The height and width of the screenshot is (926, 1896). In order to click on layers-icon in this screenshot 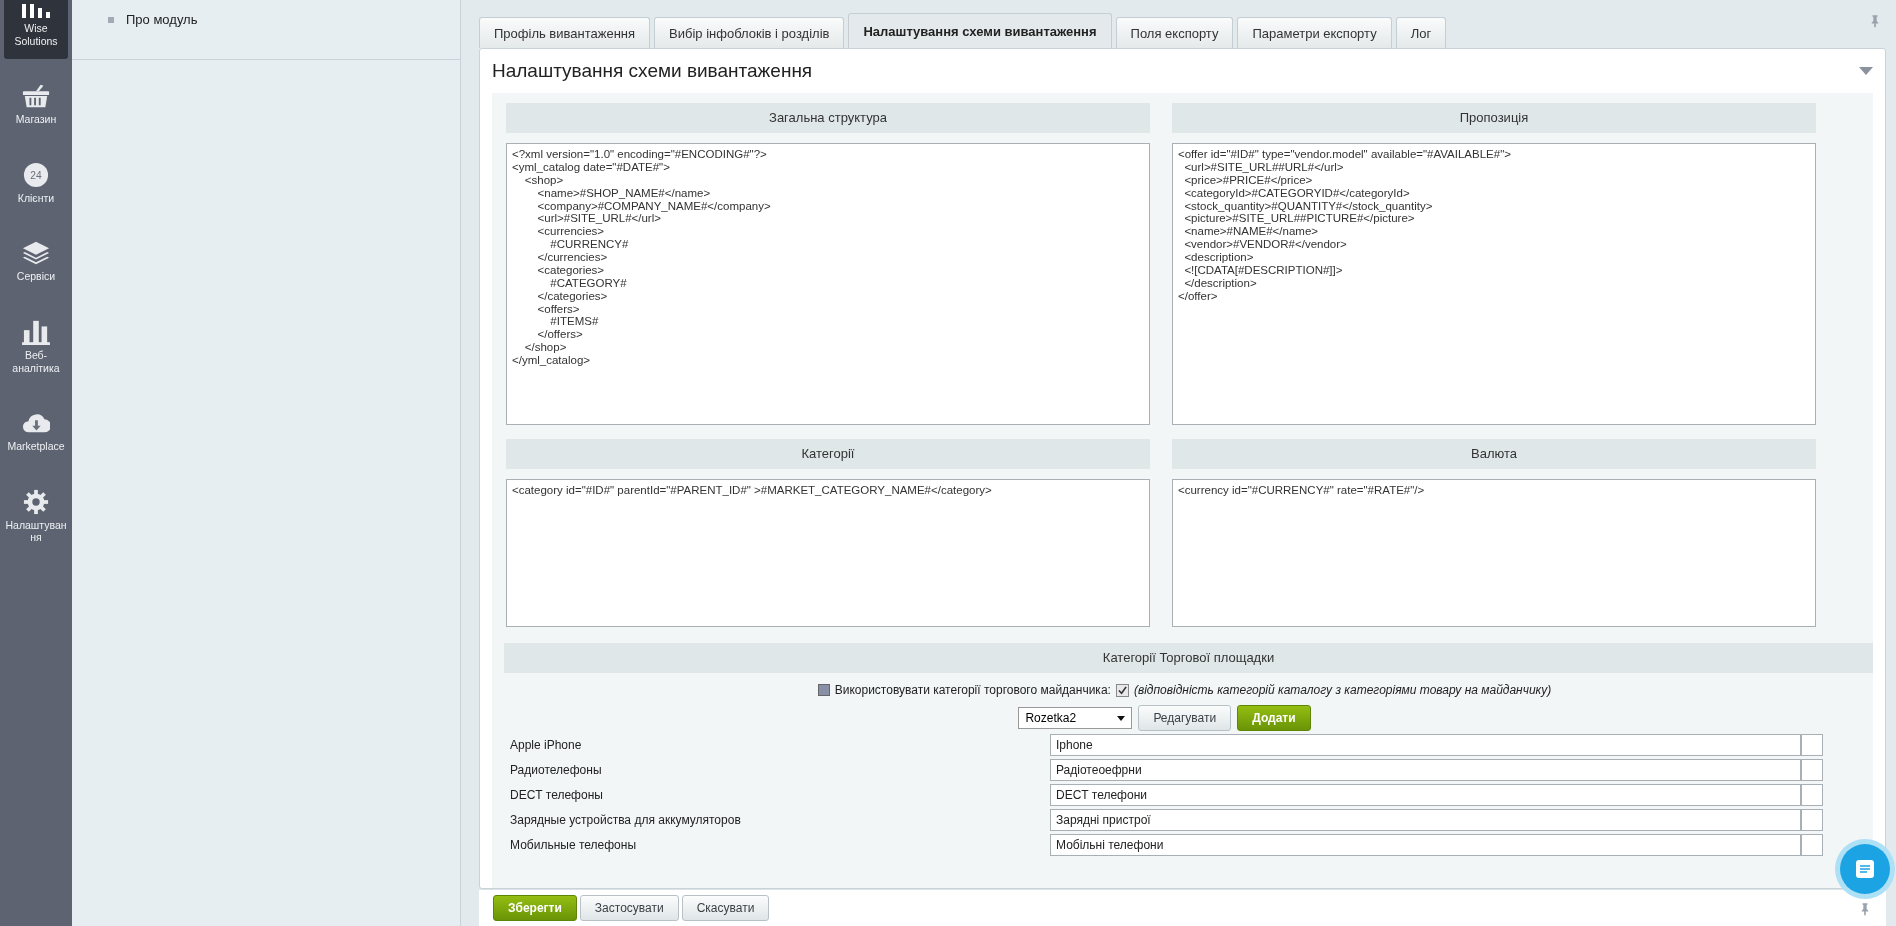, I will do `click(36, 253)`.